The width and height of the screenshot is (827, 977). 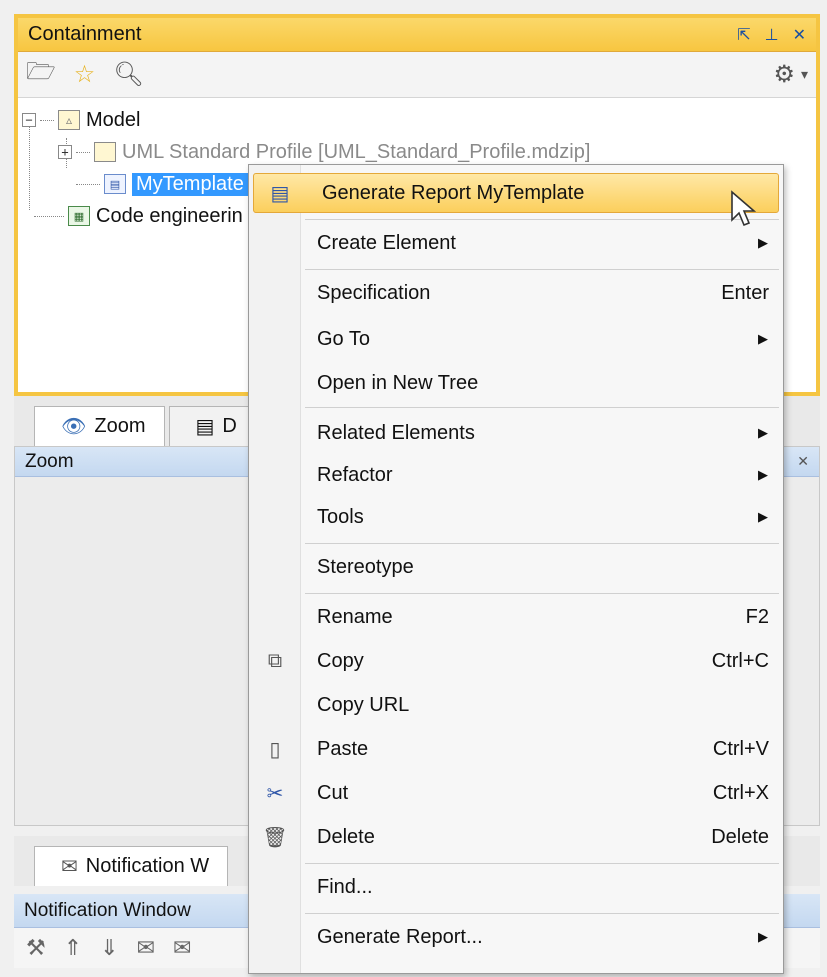 What do you see at coordinates (113, 119) in the screenshot?
I see `tree-label: Model` at bounding box center [113, 119].